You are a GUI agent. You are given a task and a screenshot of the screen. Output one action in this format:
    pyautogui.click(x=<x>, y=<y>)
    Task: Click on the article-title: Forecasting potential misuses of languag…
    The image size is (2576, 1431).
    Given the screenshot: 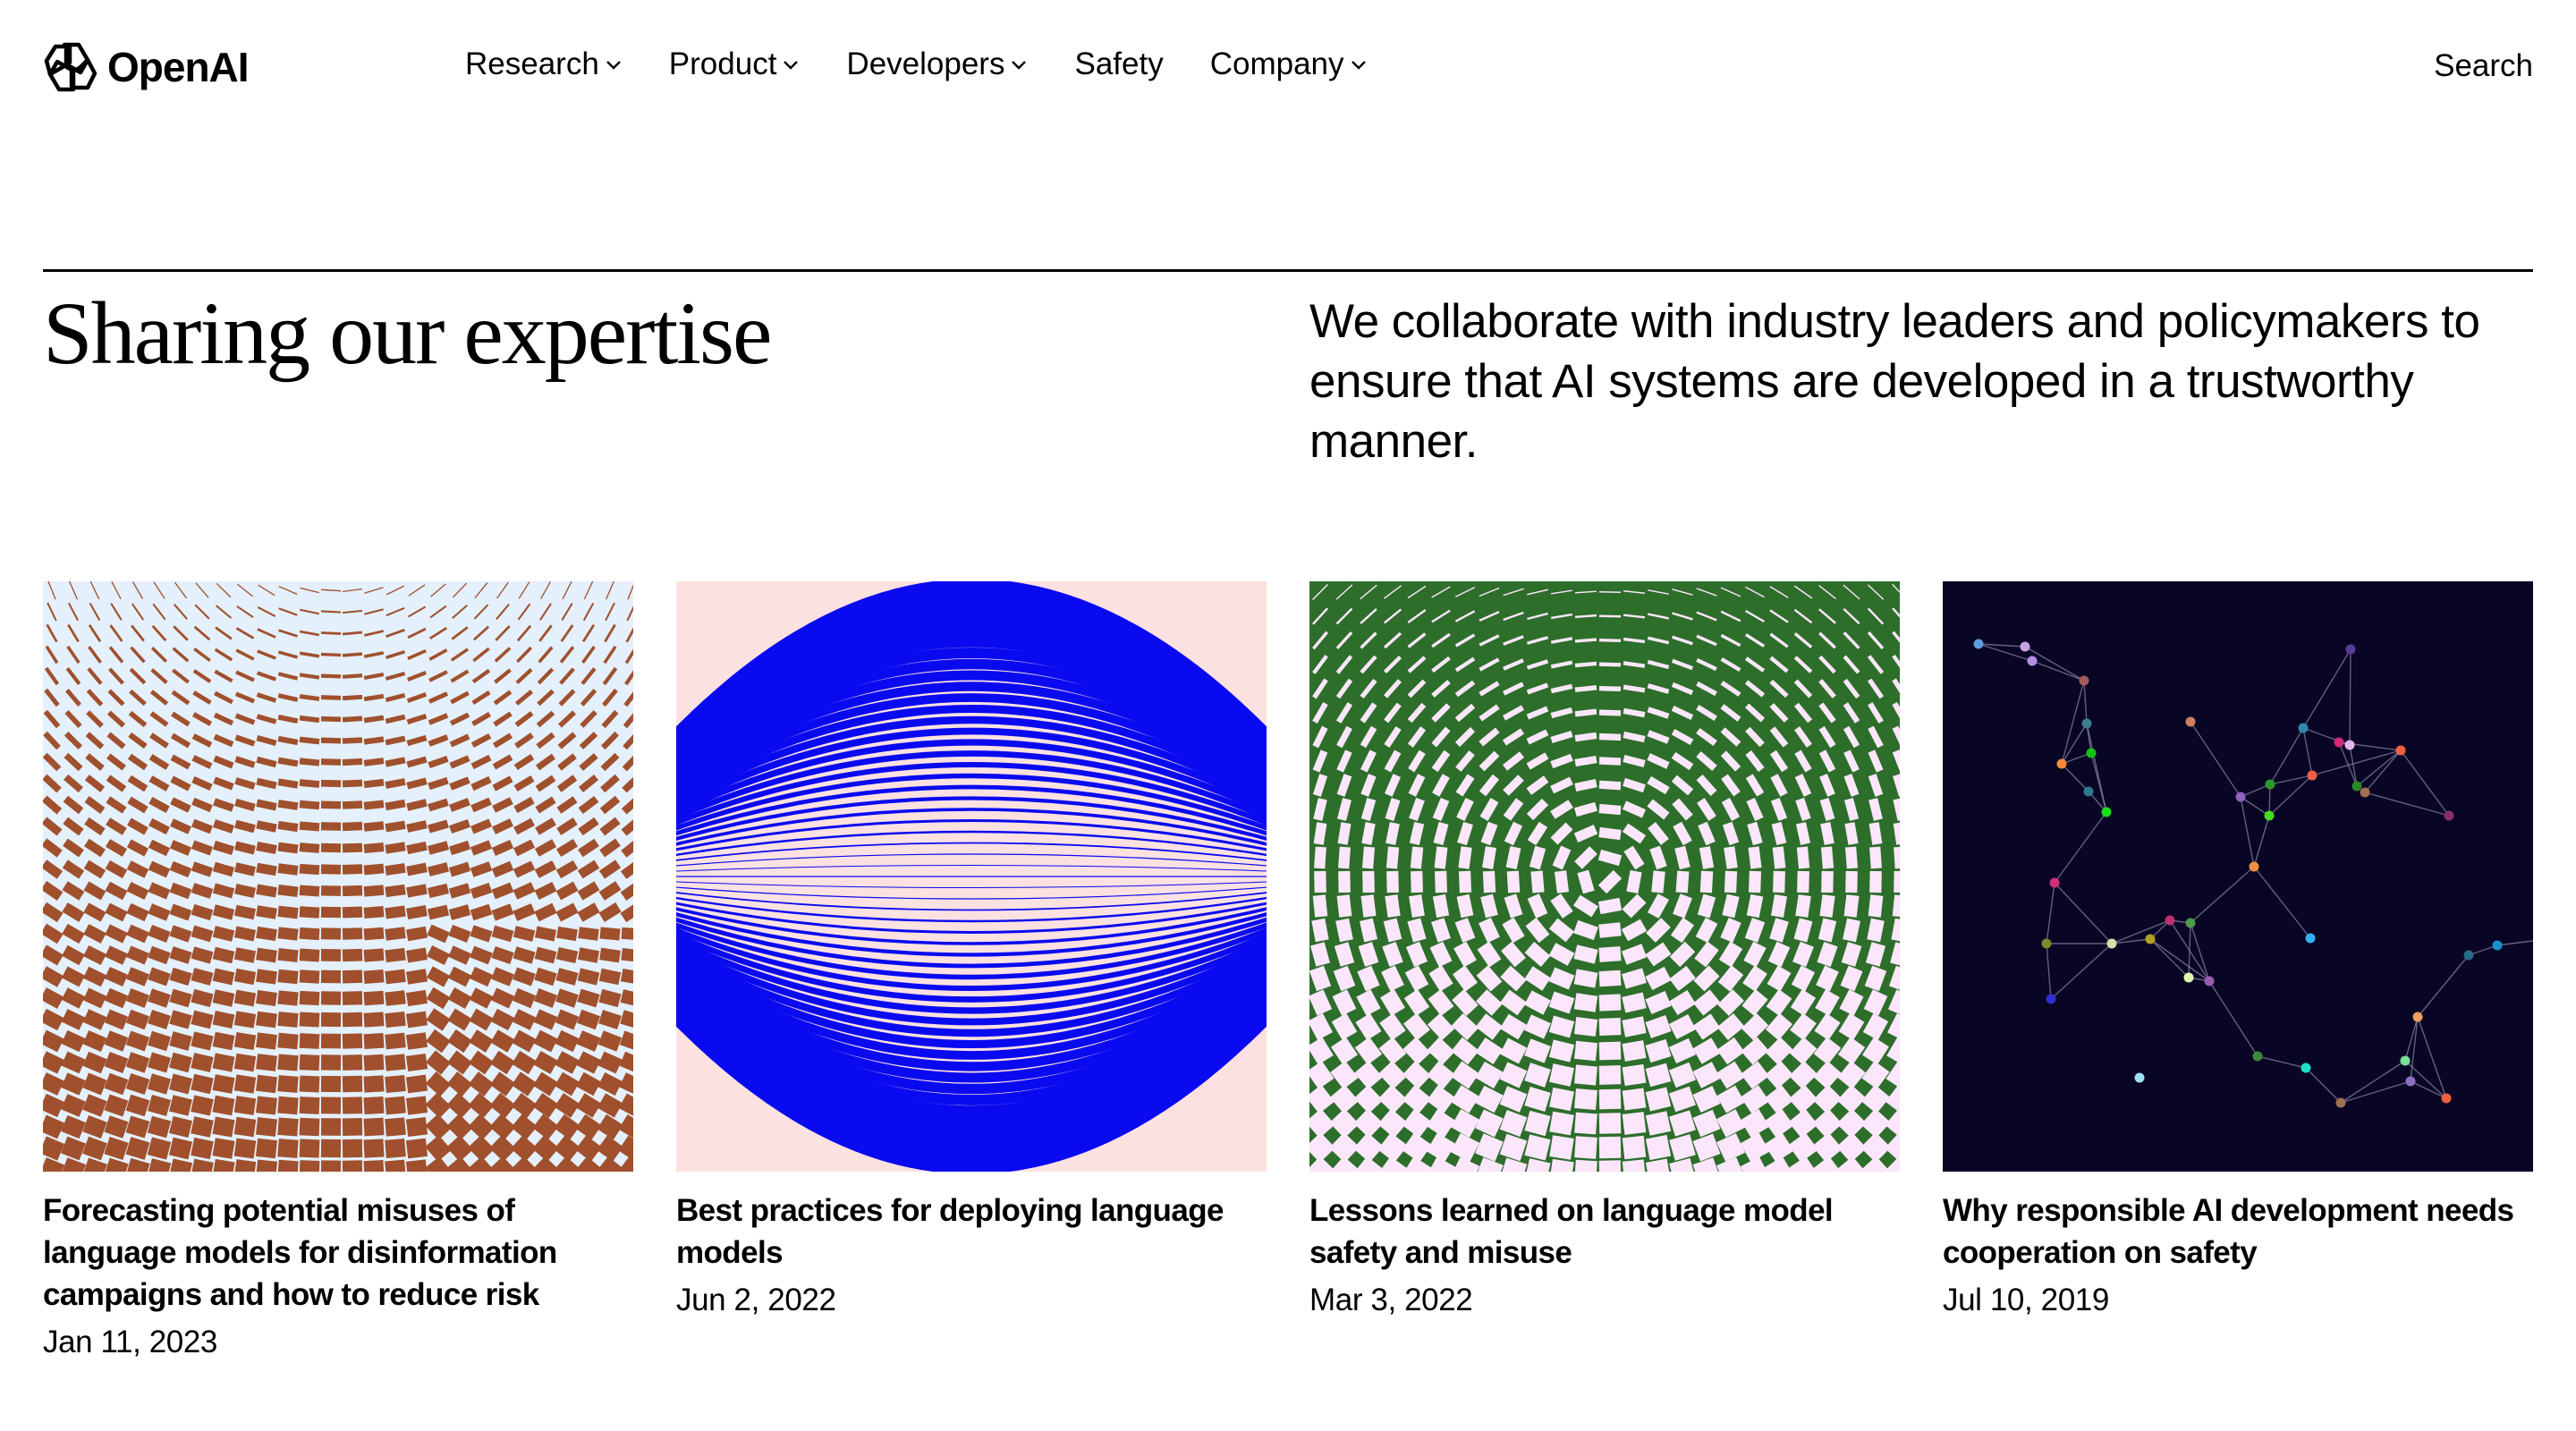 What is the action you would take?
    pyautogui.click(x=338, y=1253)
    